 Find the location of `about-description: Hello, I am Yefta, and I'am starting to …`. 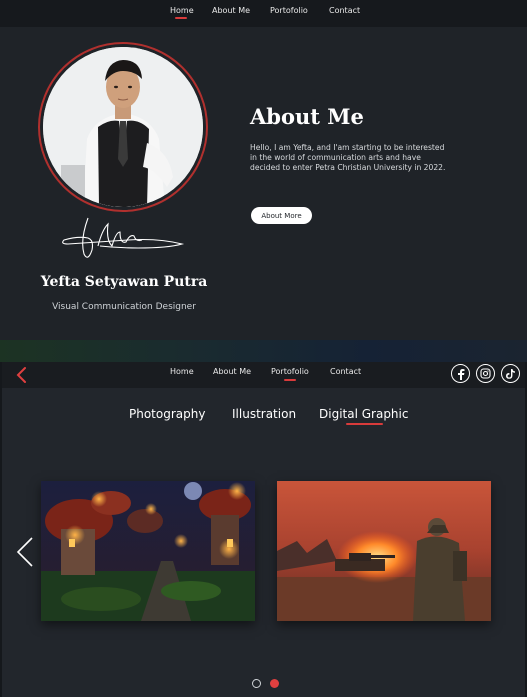

about-description: Hello, I am Yefta, and I'am starting to … is located at coordinates (348, 157).